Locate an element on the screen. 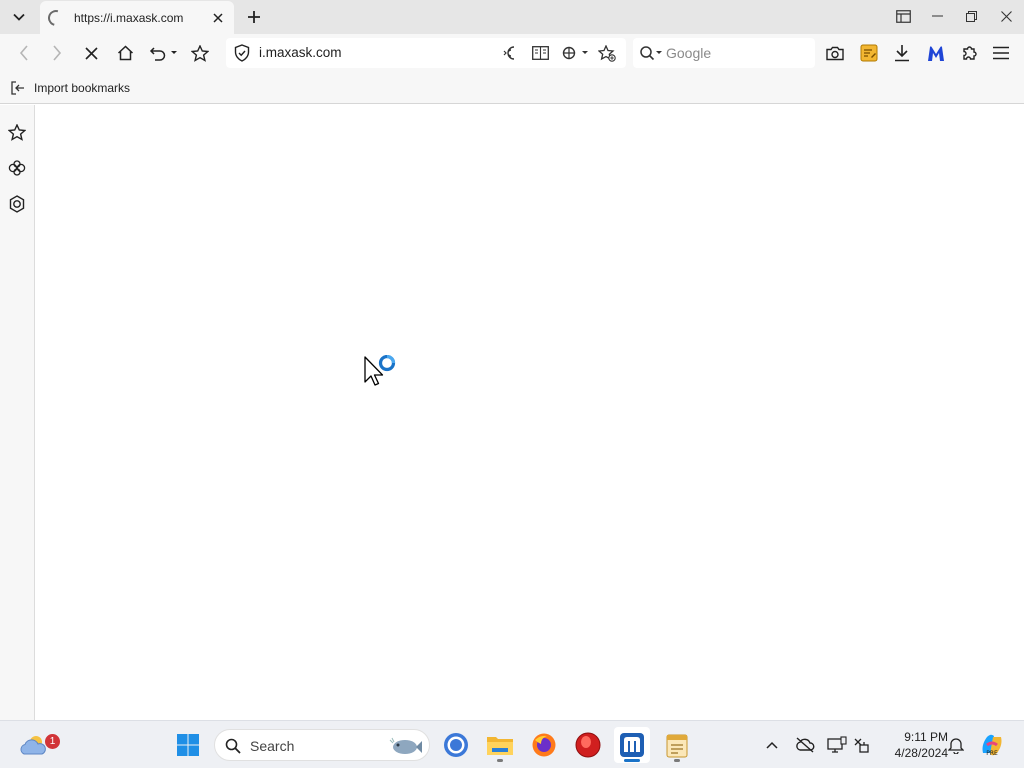  search-engine-icon is located at coordinates (651, 53).